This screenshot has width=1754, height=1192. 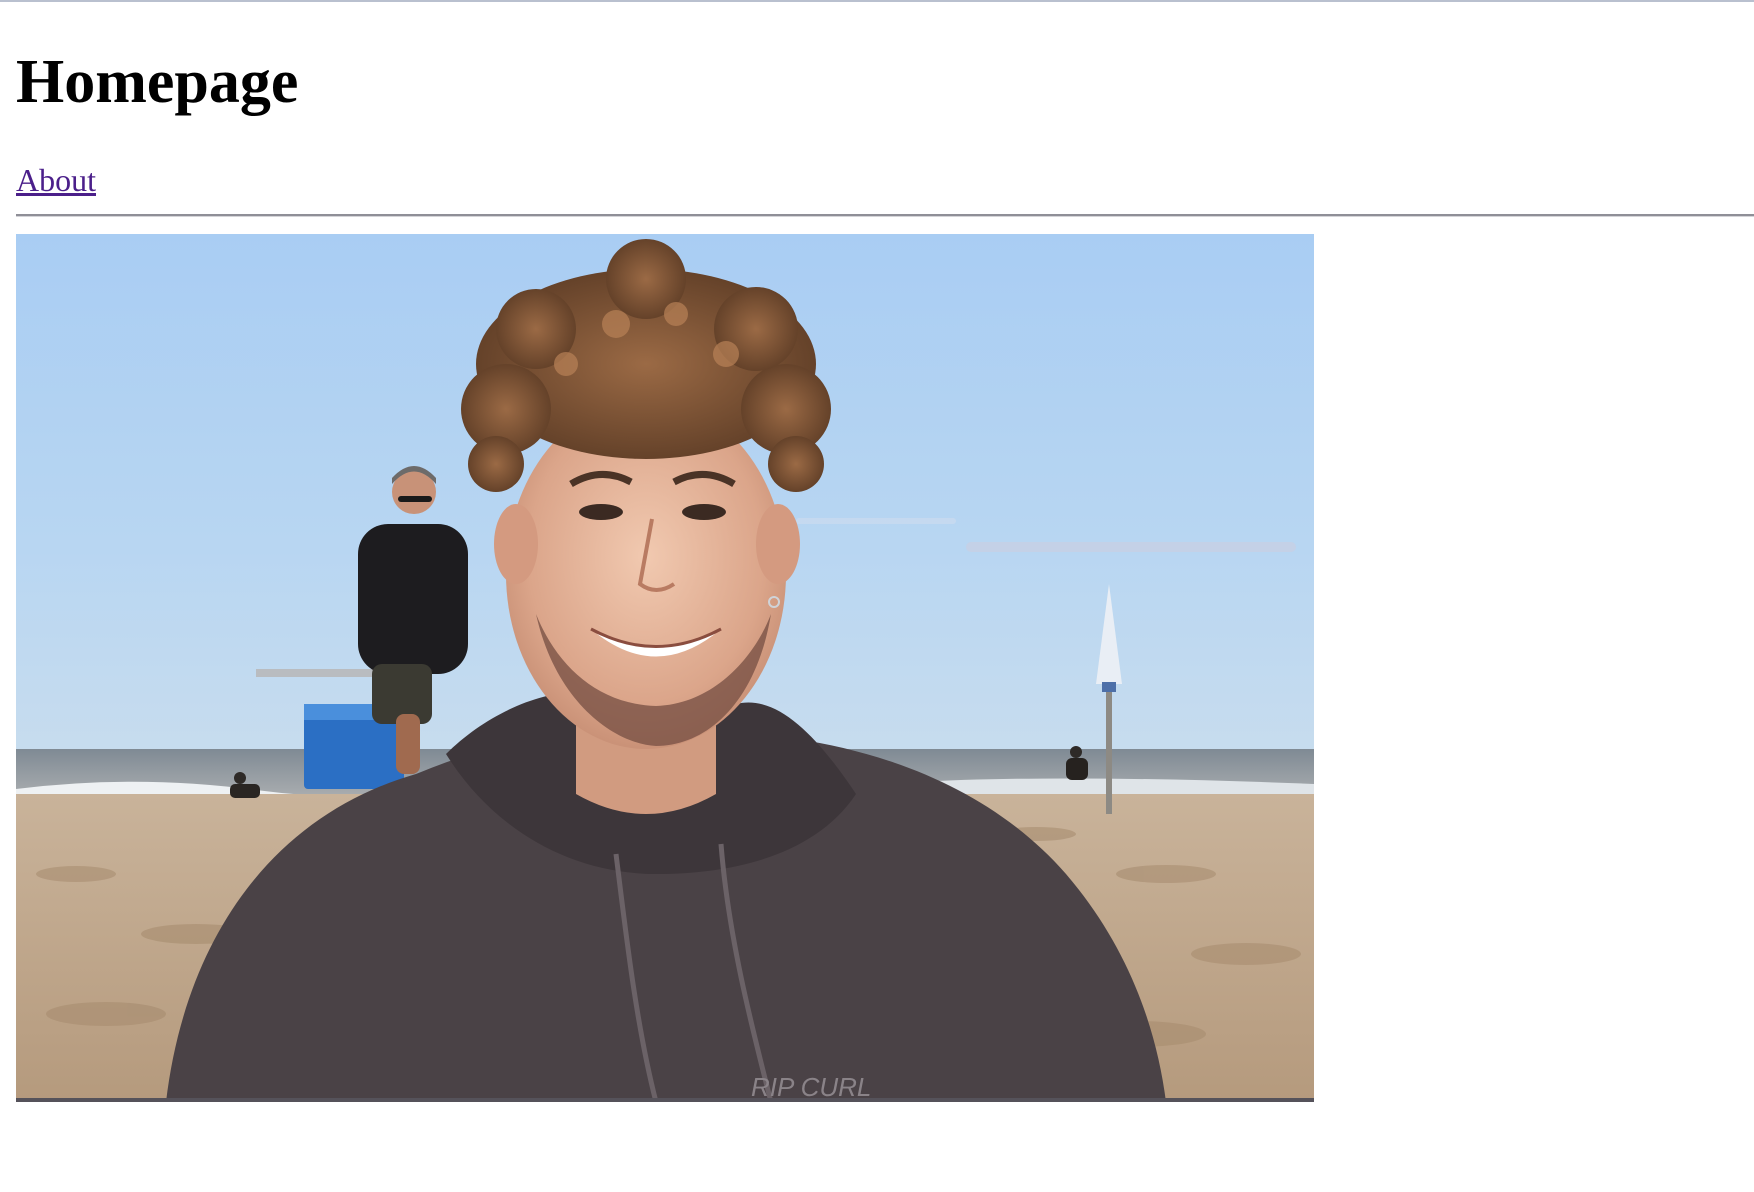 What do you see at coordinates (811, 1087) in the screenshot?
I see `svg-text: RIP CURL` at bounding box center [811, 1087].